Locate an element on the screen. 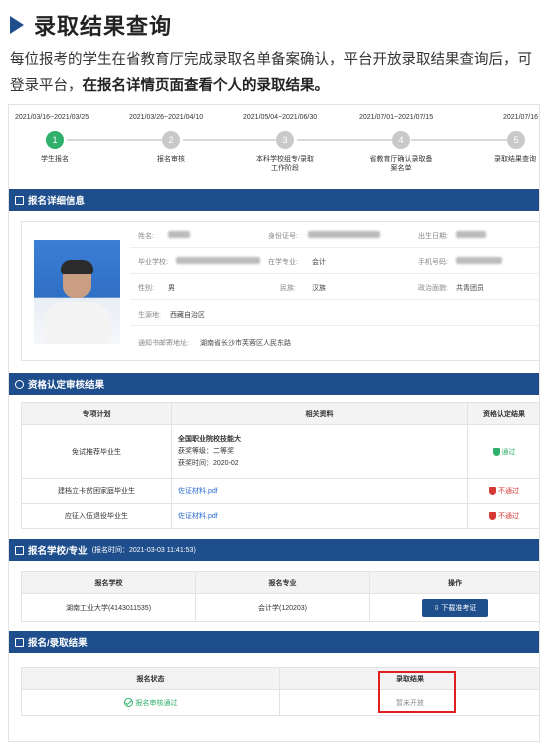 This screenshot has width=544, height=742. section-bar-school: 报名学校/专业 (报名时间：2021-03-03 11:41:53) is located at coordinates (274, 550).